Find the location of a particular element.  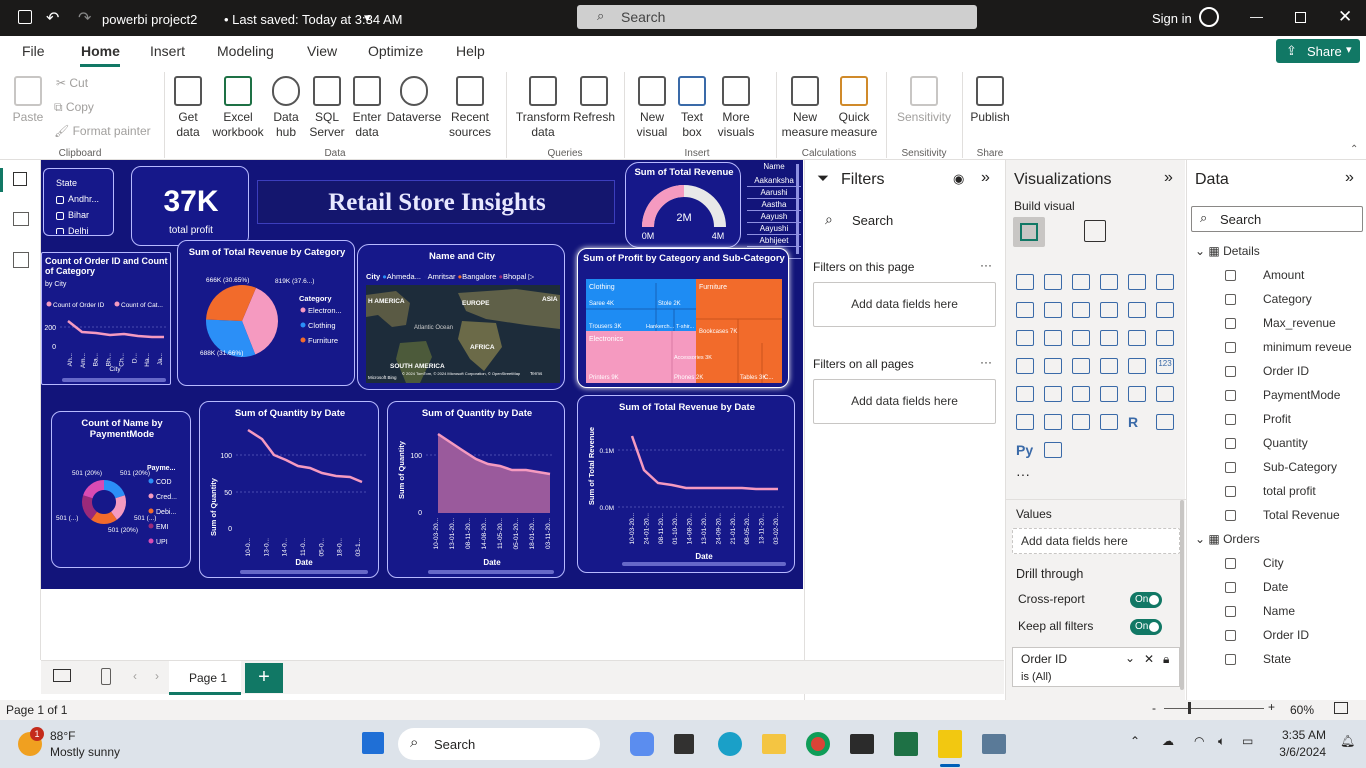

dataverse-button: Dataverse is located at coordinates (414, 100).